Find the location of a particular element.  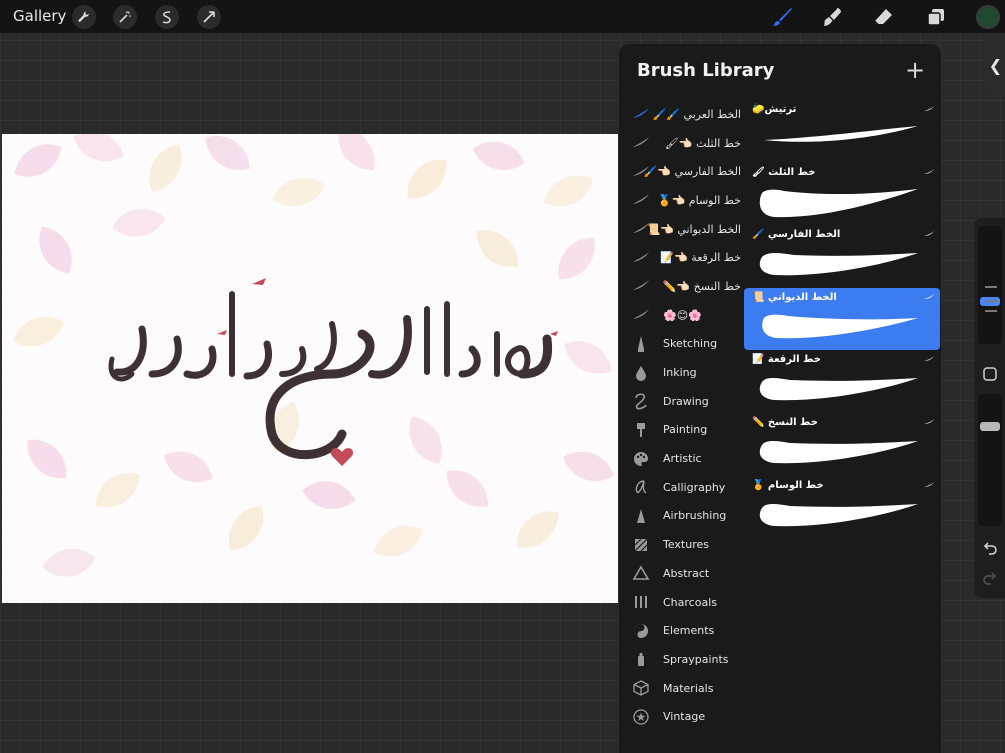

selection-button is located at coordinates (167, 17).